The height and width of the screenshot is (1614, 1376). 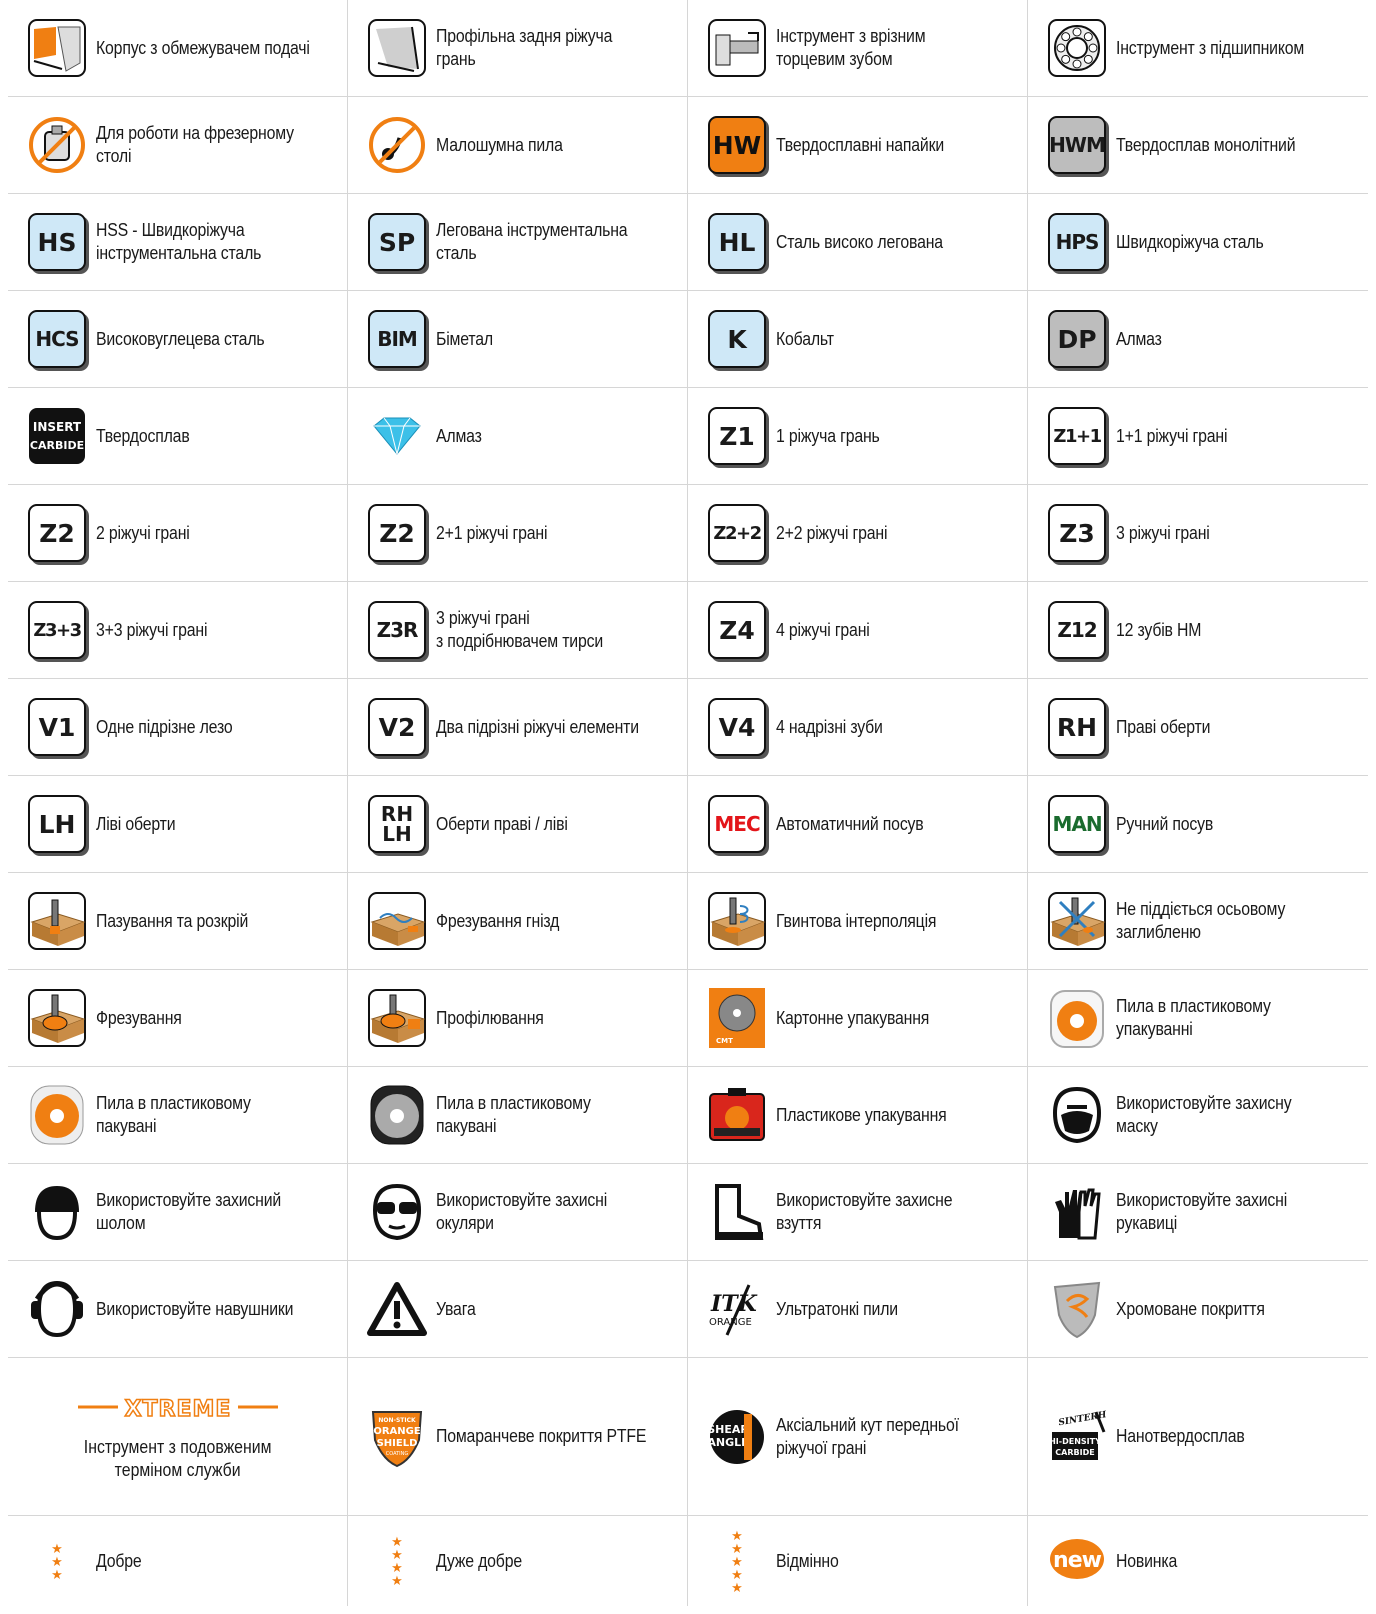 What do you see at coordinates (397, 1018) in the screenshot?
I see `profiling-icon` at bounding box center [397, 1018].